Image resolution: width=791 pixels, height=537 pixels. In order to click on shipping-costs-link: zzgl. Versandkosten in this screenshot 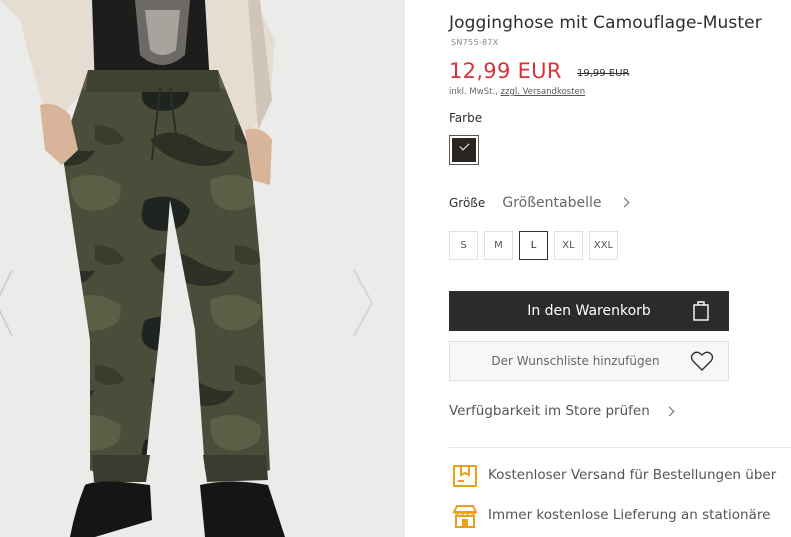, I will do `click(543, 92)`.